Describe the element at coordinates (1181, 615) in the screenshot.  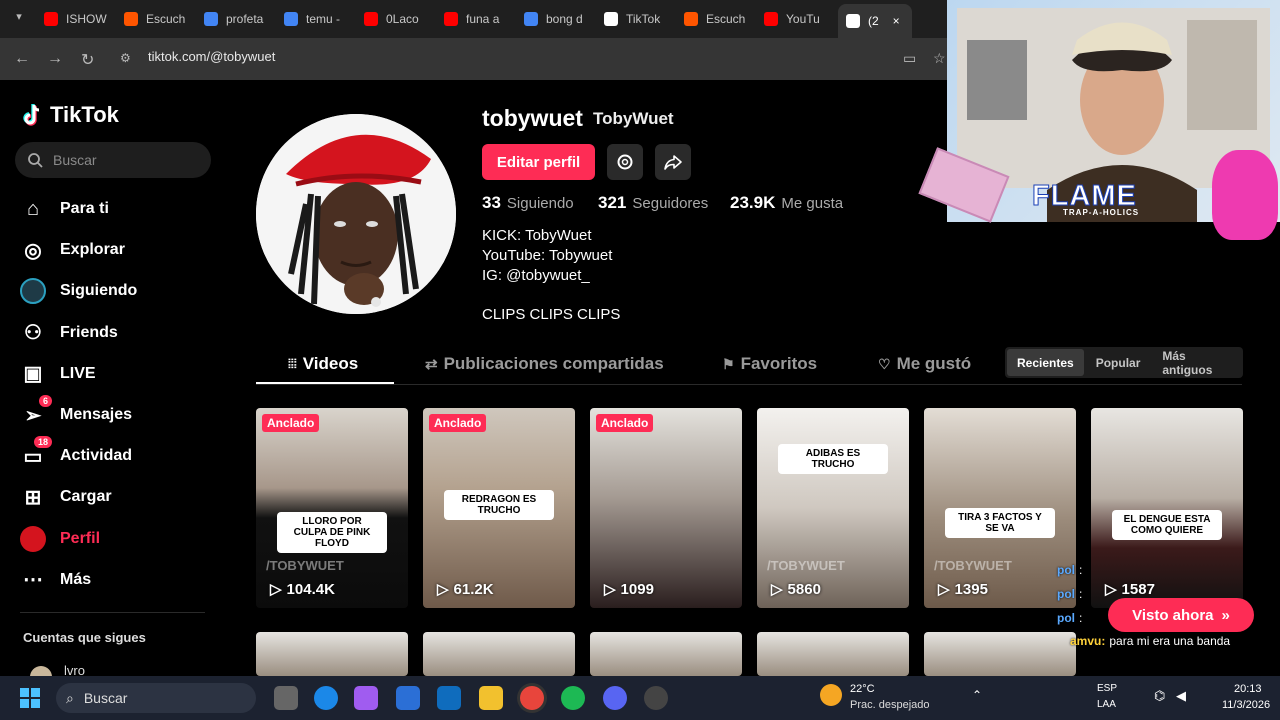
I see `visto-ahora-button: Visto ahora »` at that location.